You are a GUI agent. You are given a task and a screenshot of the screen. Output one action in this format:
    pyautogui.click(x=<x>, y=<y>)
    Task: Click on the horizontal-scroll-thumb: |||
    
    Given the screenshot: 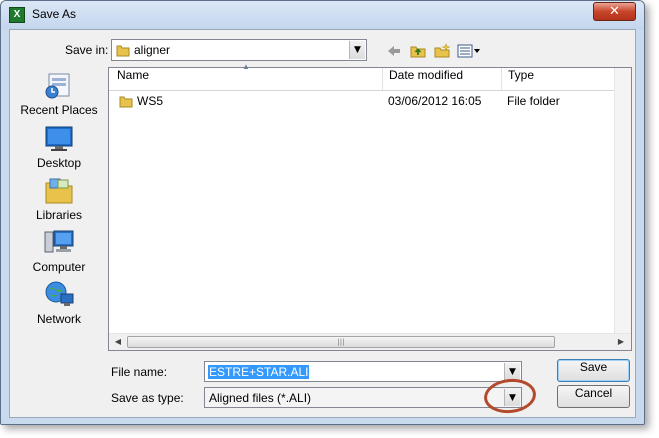 What is the action you would take?
    pyautogui.click(x=341, y=342)
    